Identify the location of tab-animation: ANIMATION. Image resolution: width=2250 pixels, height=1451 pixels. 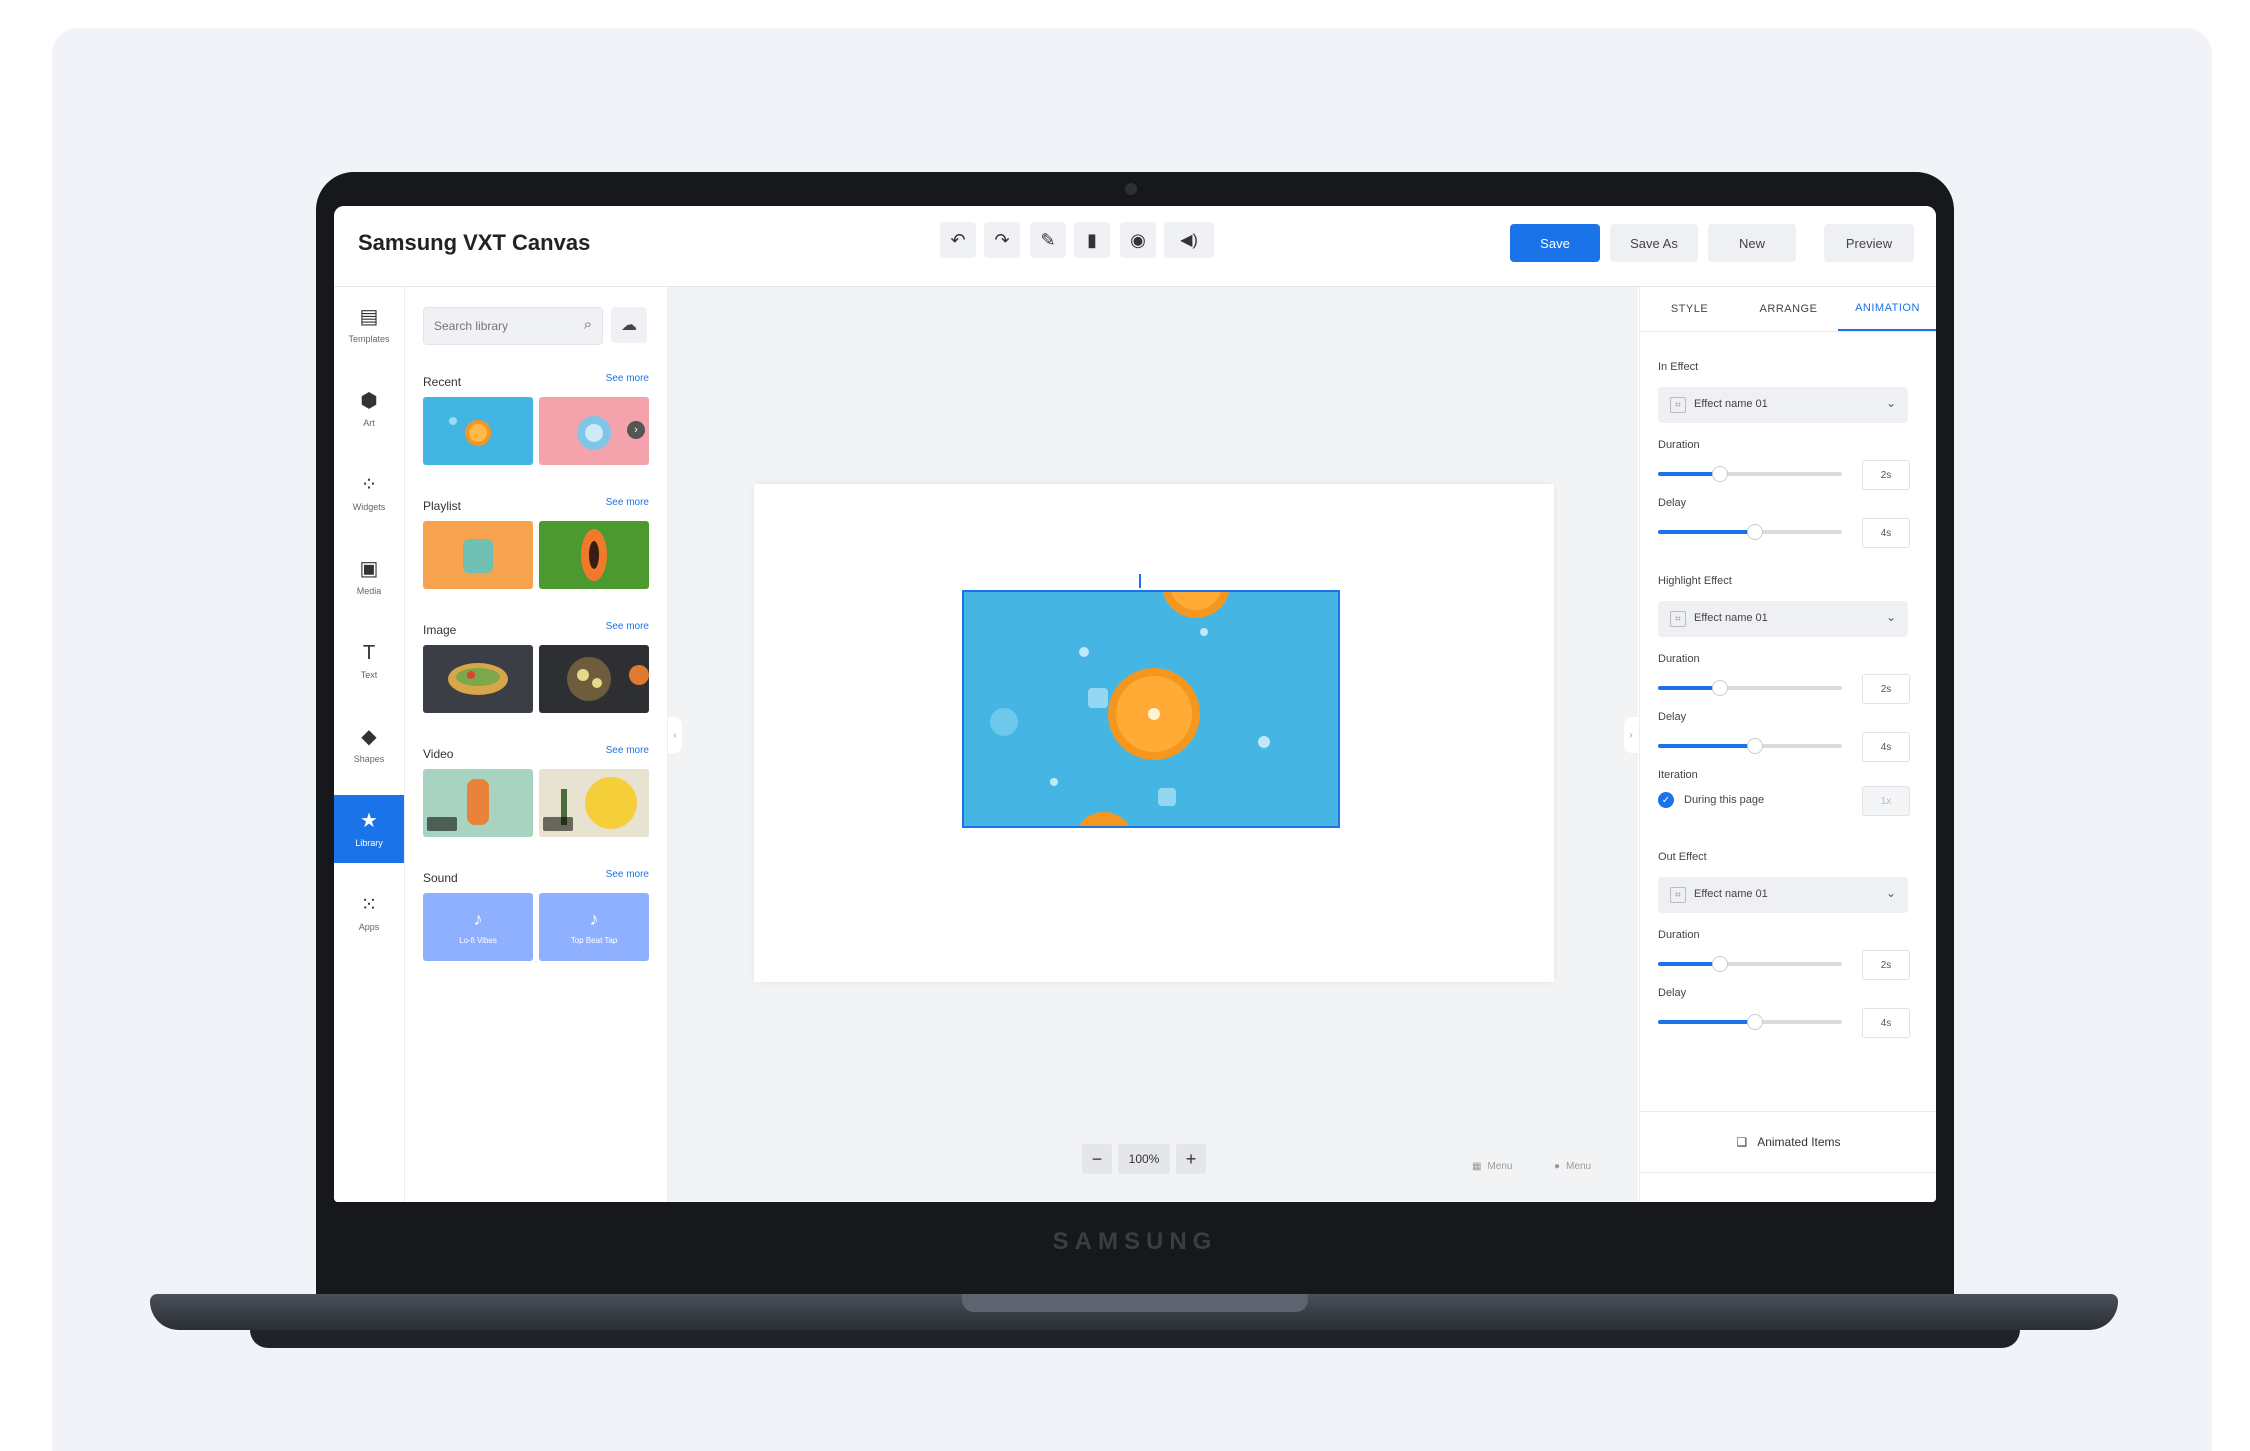
(1887, 309).